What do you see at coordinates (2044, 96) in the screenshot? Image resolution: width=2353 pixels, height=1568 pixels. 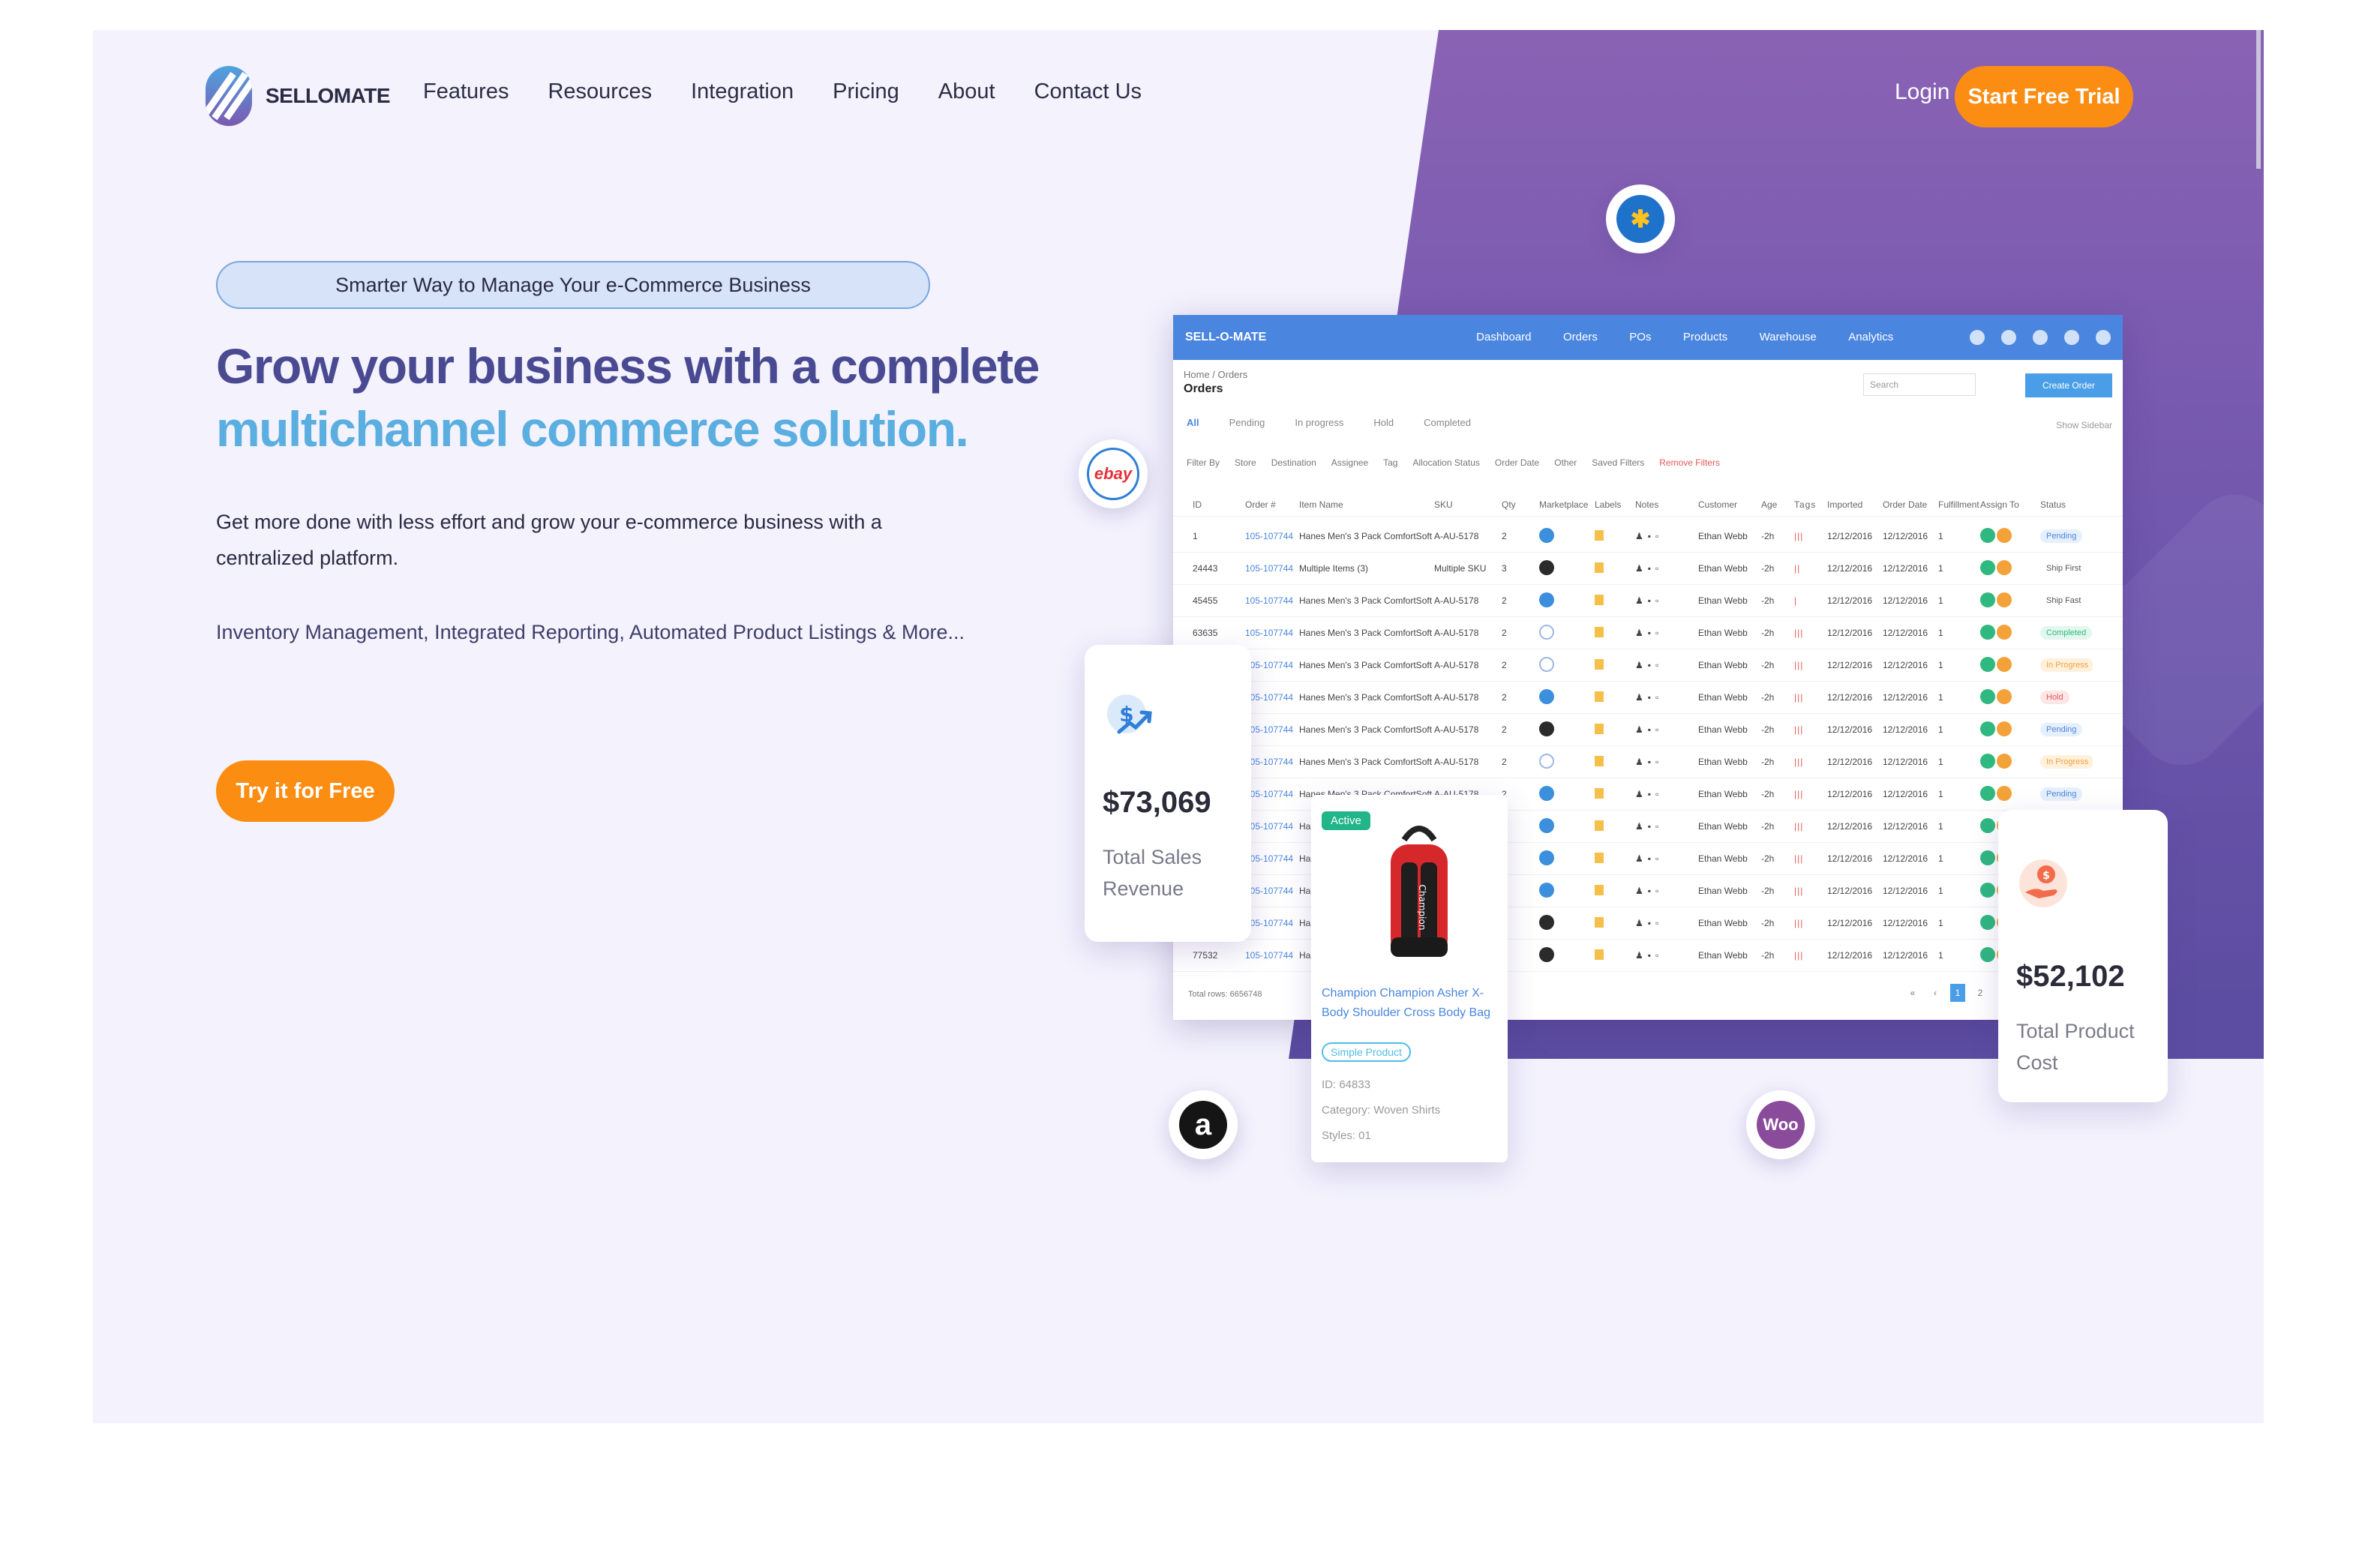 I see `start-free-trial-button: Start Free Trial` at bounding box center [2044, 96].